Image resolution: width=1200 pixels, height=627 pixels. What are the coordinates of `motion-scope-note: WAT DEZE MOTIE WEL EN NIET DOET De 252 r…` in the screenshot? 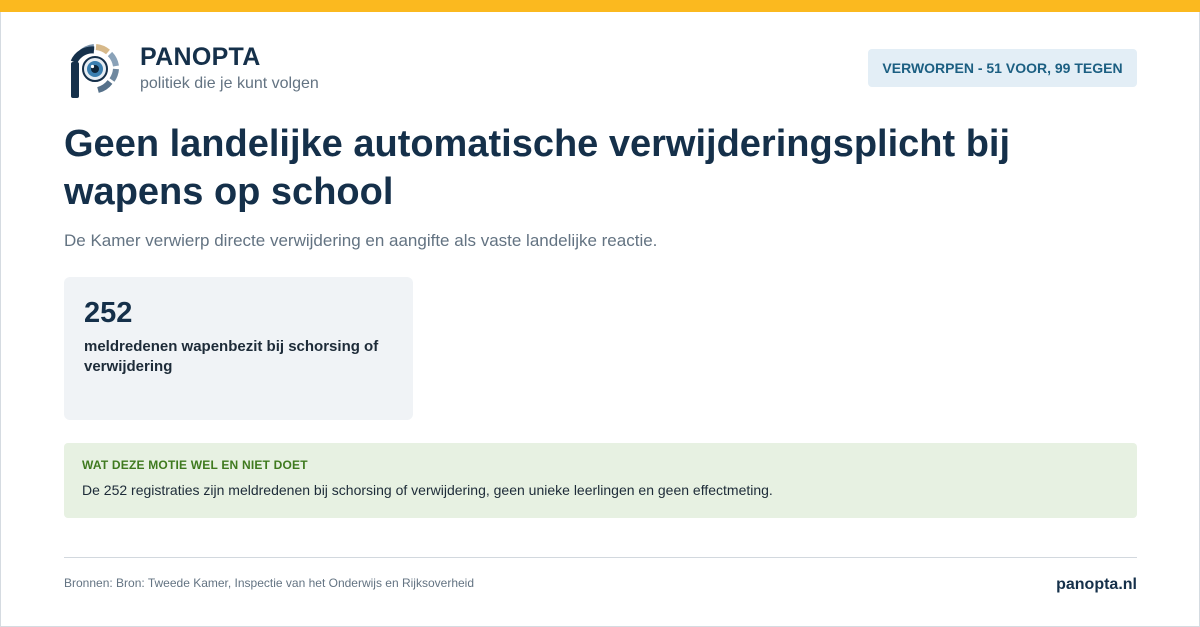 It's located at (600, 480).